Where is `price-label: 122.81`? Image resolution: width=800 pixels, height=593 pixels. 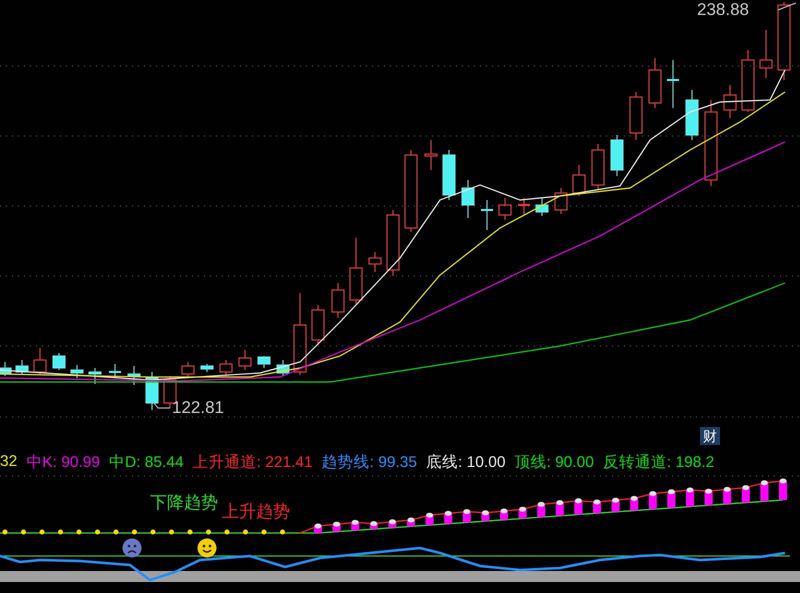 price-label: 122.81 is located at coordinates (198, 408).